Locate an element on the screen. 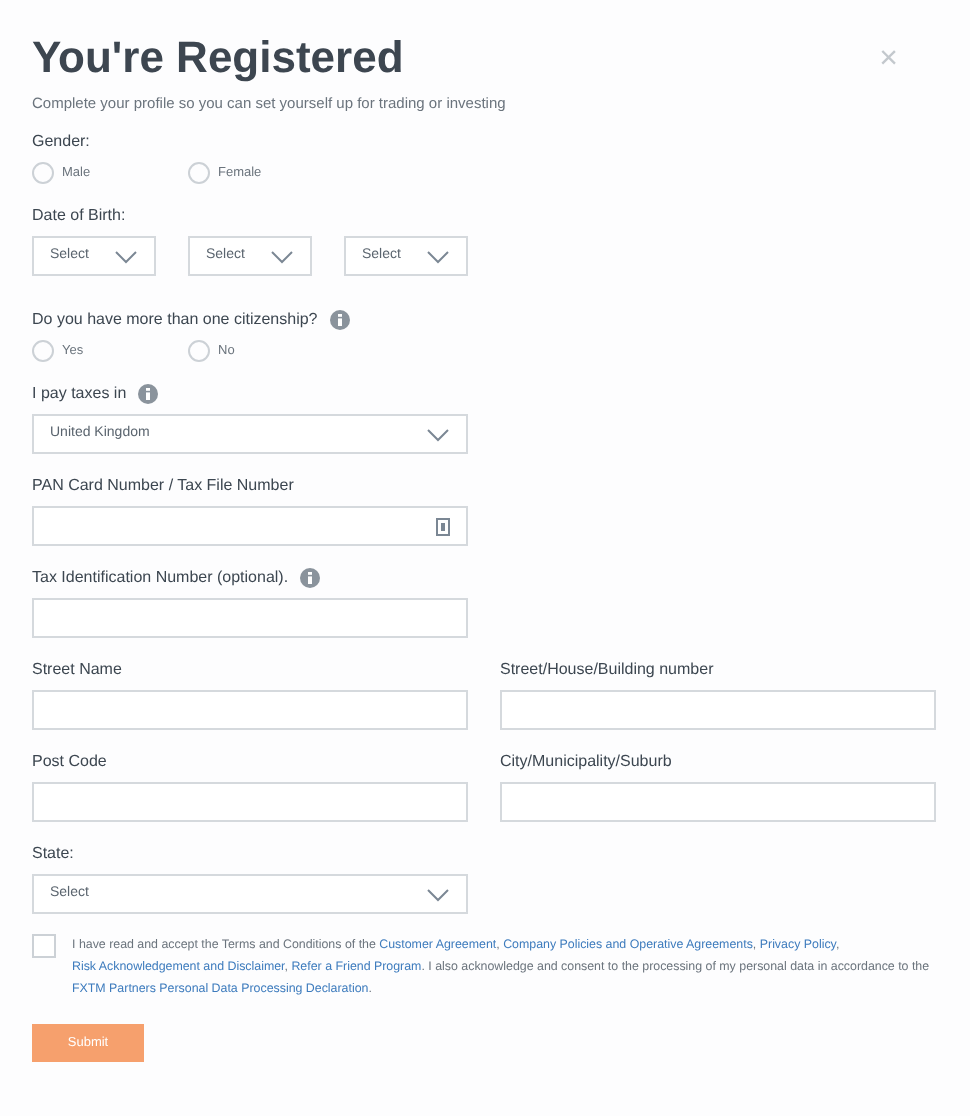  field-label: I pay taxes in is located at coordinates (79, 394).